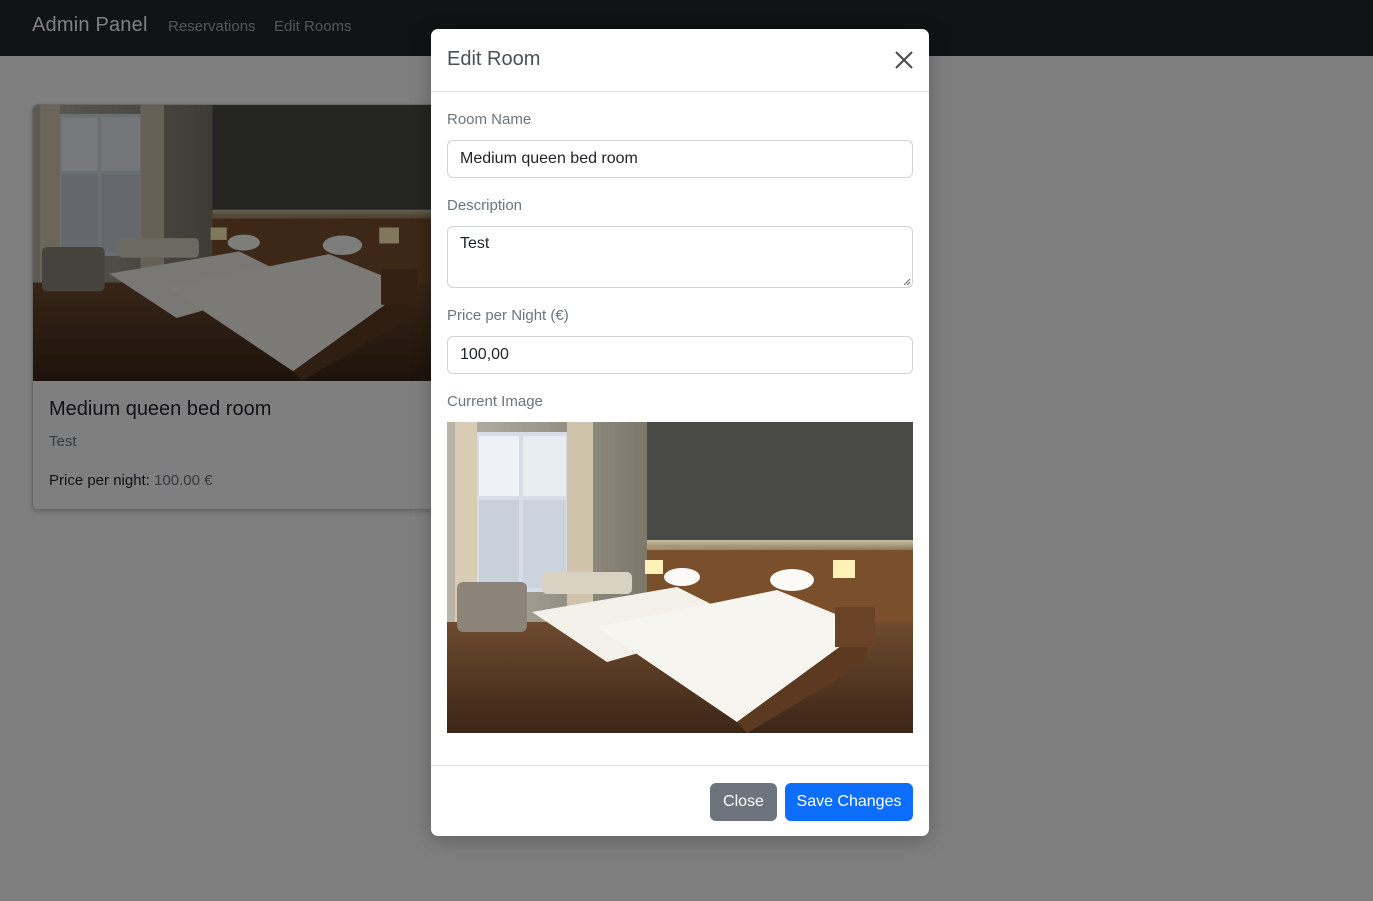 This screenshot has height=901, width=1373. Describe the element at coordinates (906, 281) in the screenshot. I see `resize-grip-icon` at that location.